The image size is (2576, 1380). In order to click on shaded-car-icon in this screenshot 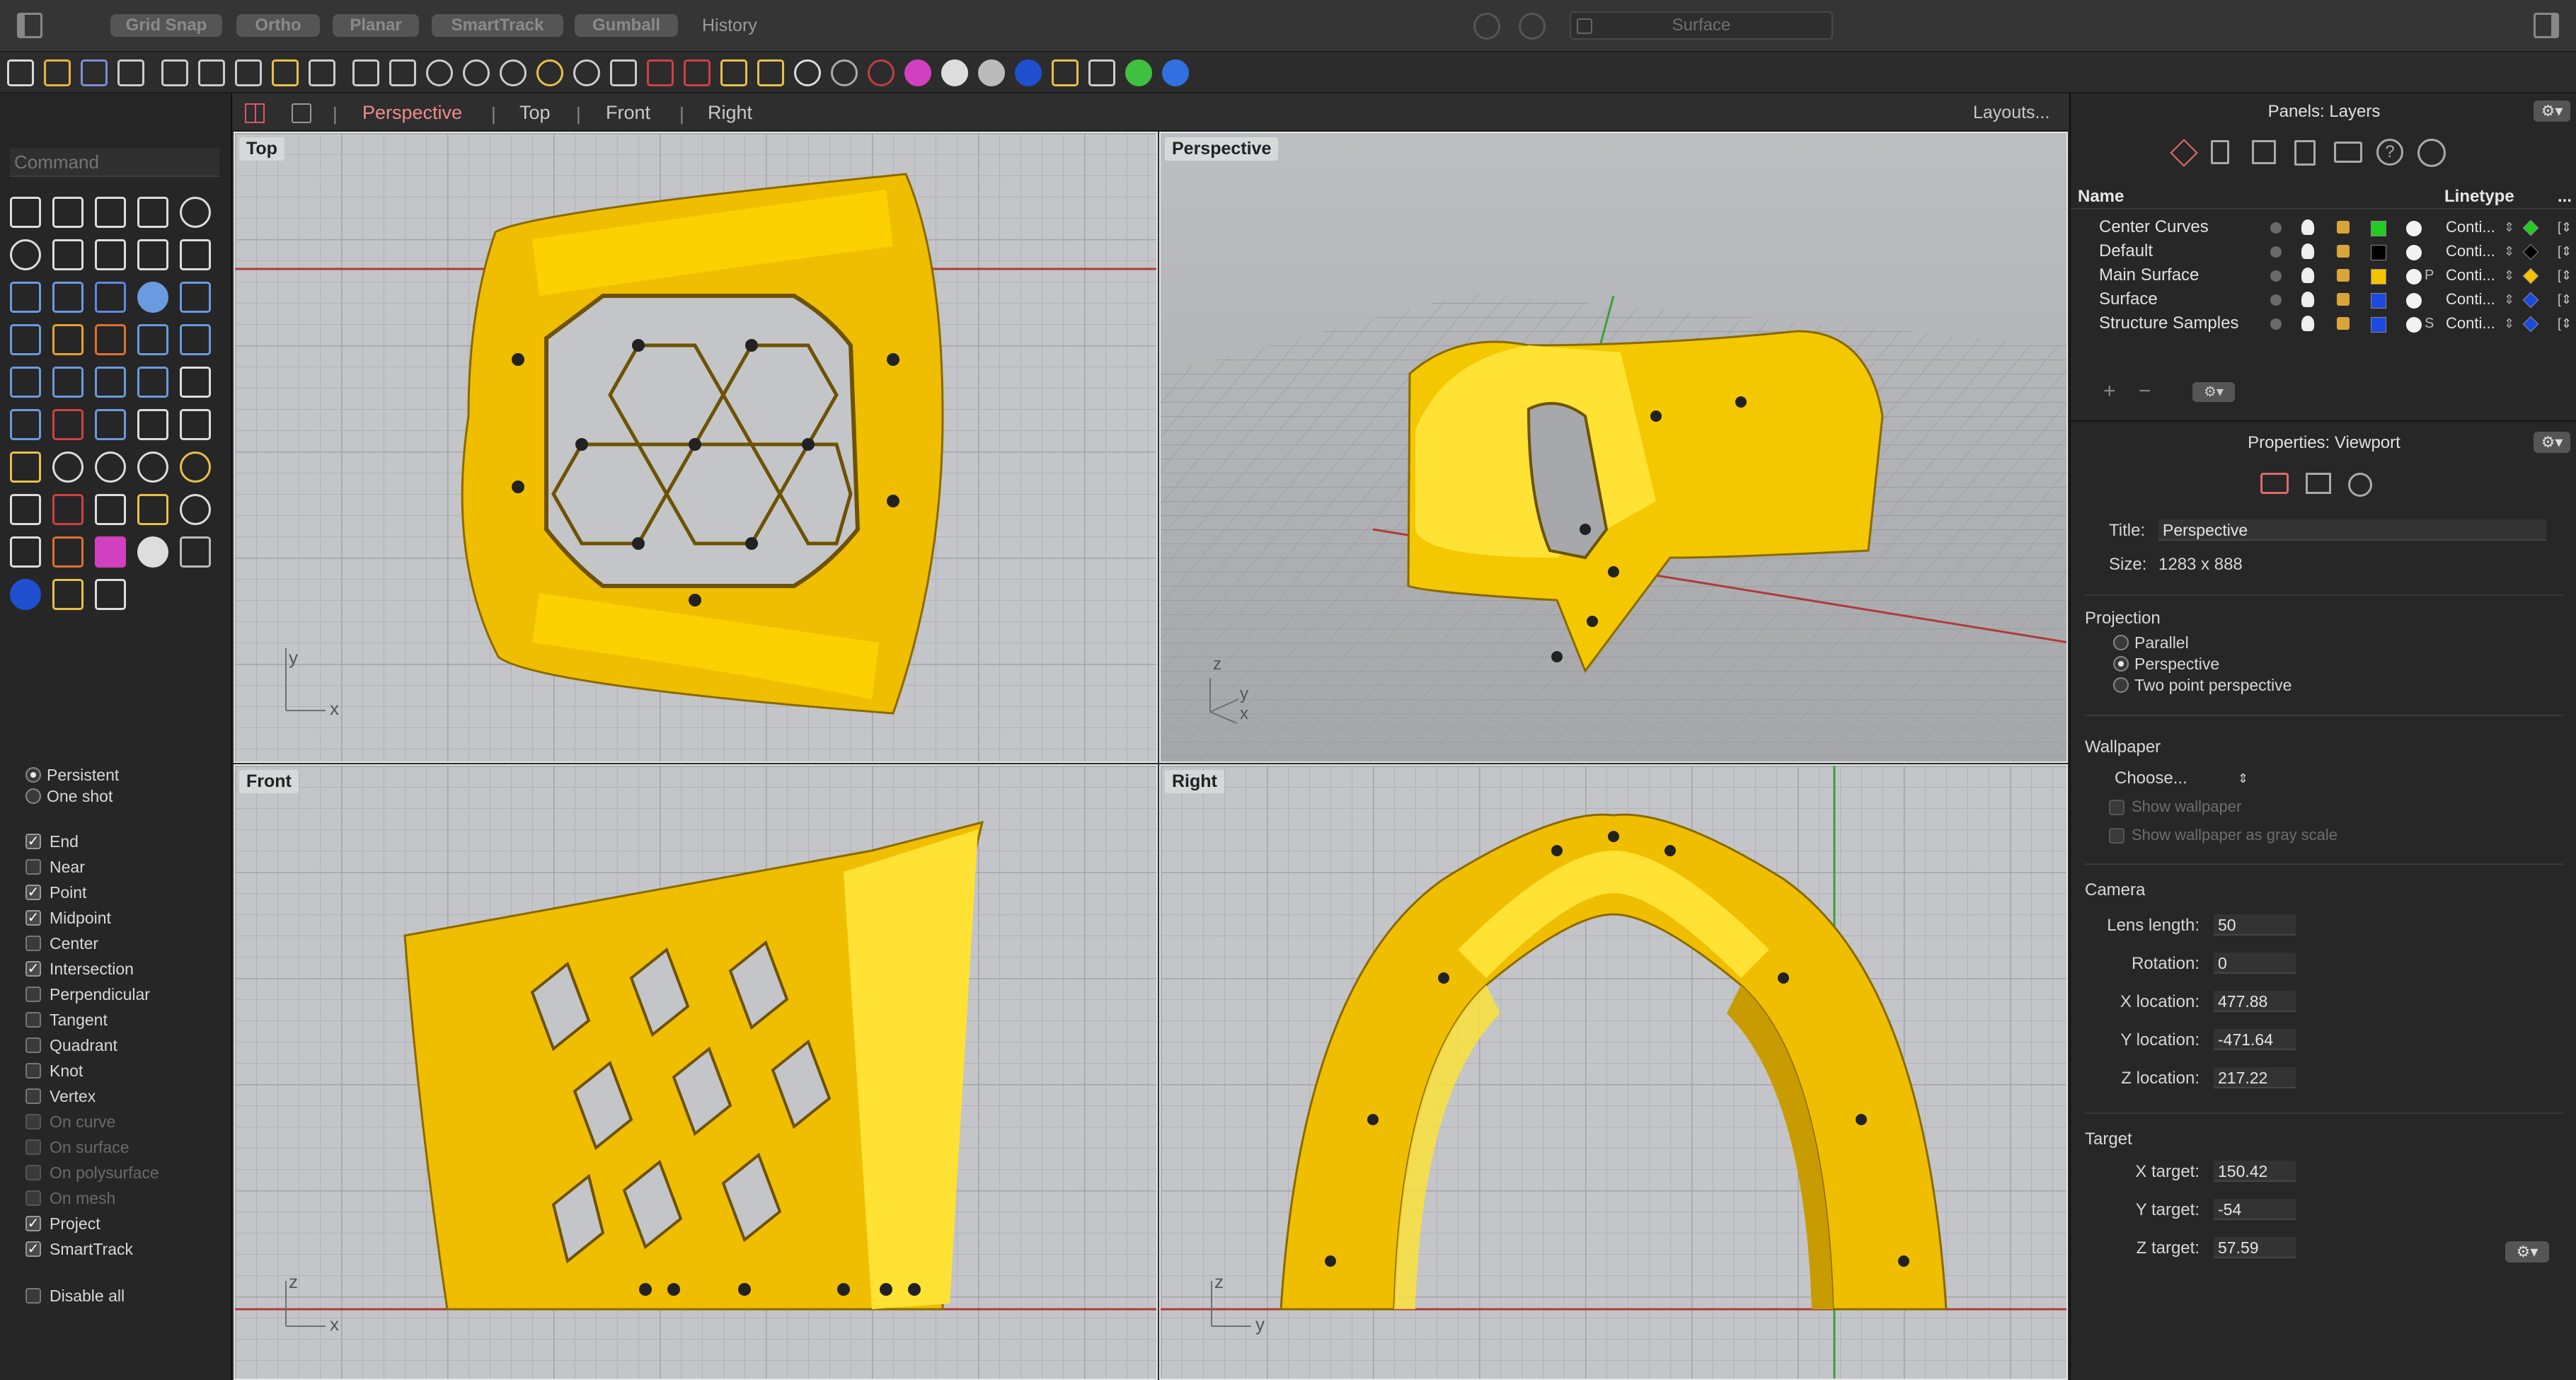, I will do `click(698, 72)`.